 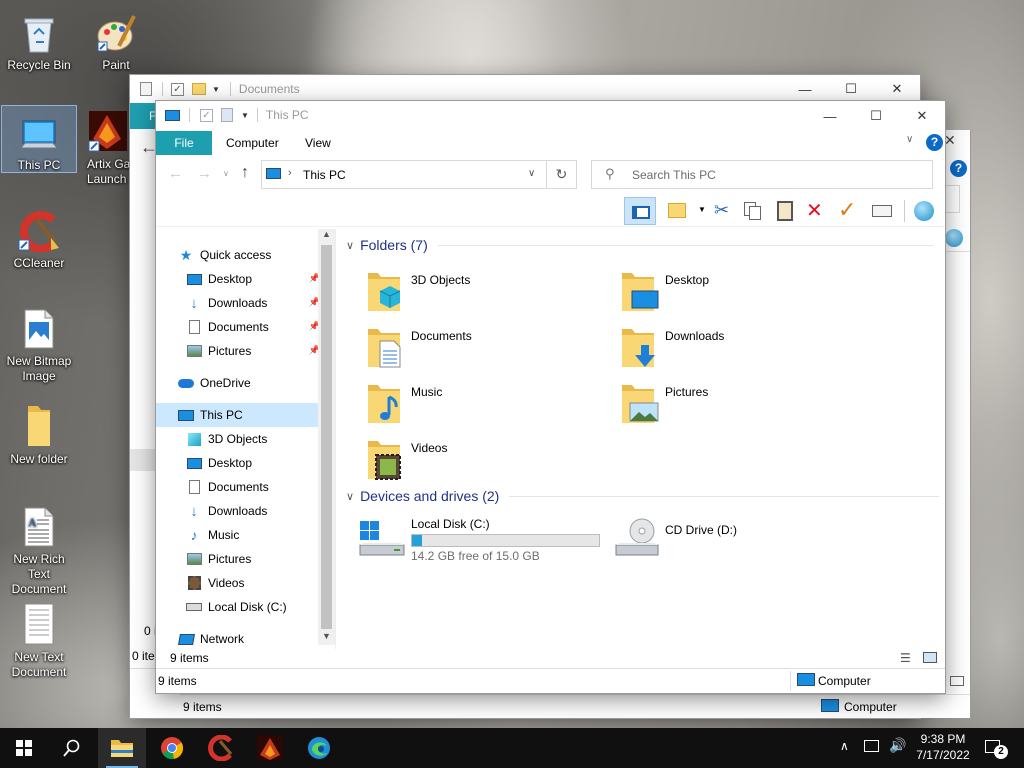 I want to click on recent-locations-dropdown-icon: ∨, so click(x=226, y=173).